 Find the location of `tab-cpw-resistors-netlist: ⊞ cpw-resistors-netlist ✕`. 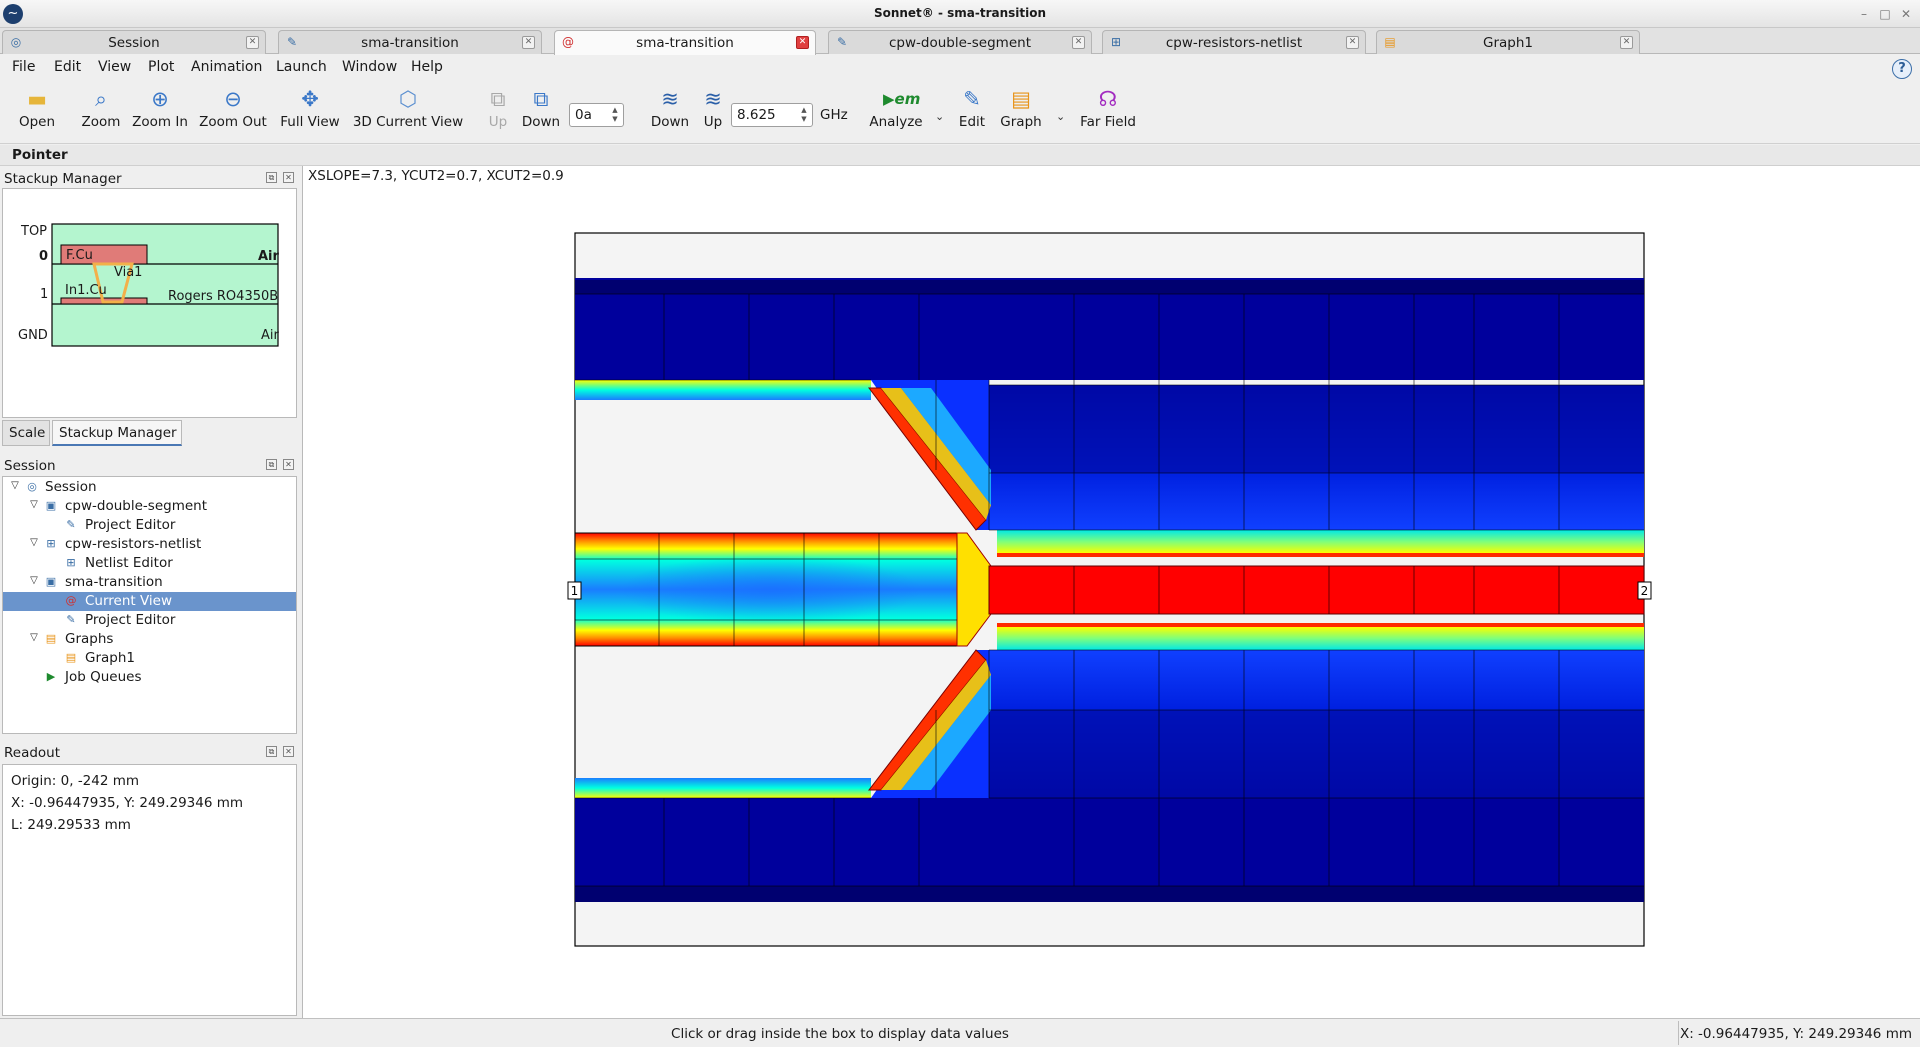

tab-cpw-resistors-netlist: ⊞ cpw-resistors-netlist ✕ is located at coordinates (1234, 42).